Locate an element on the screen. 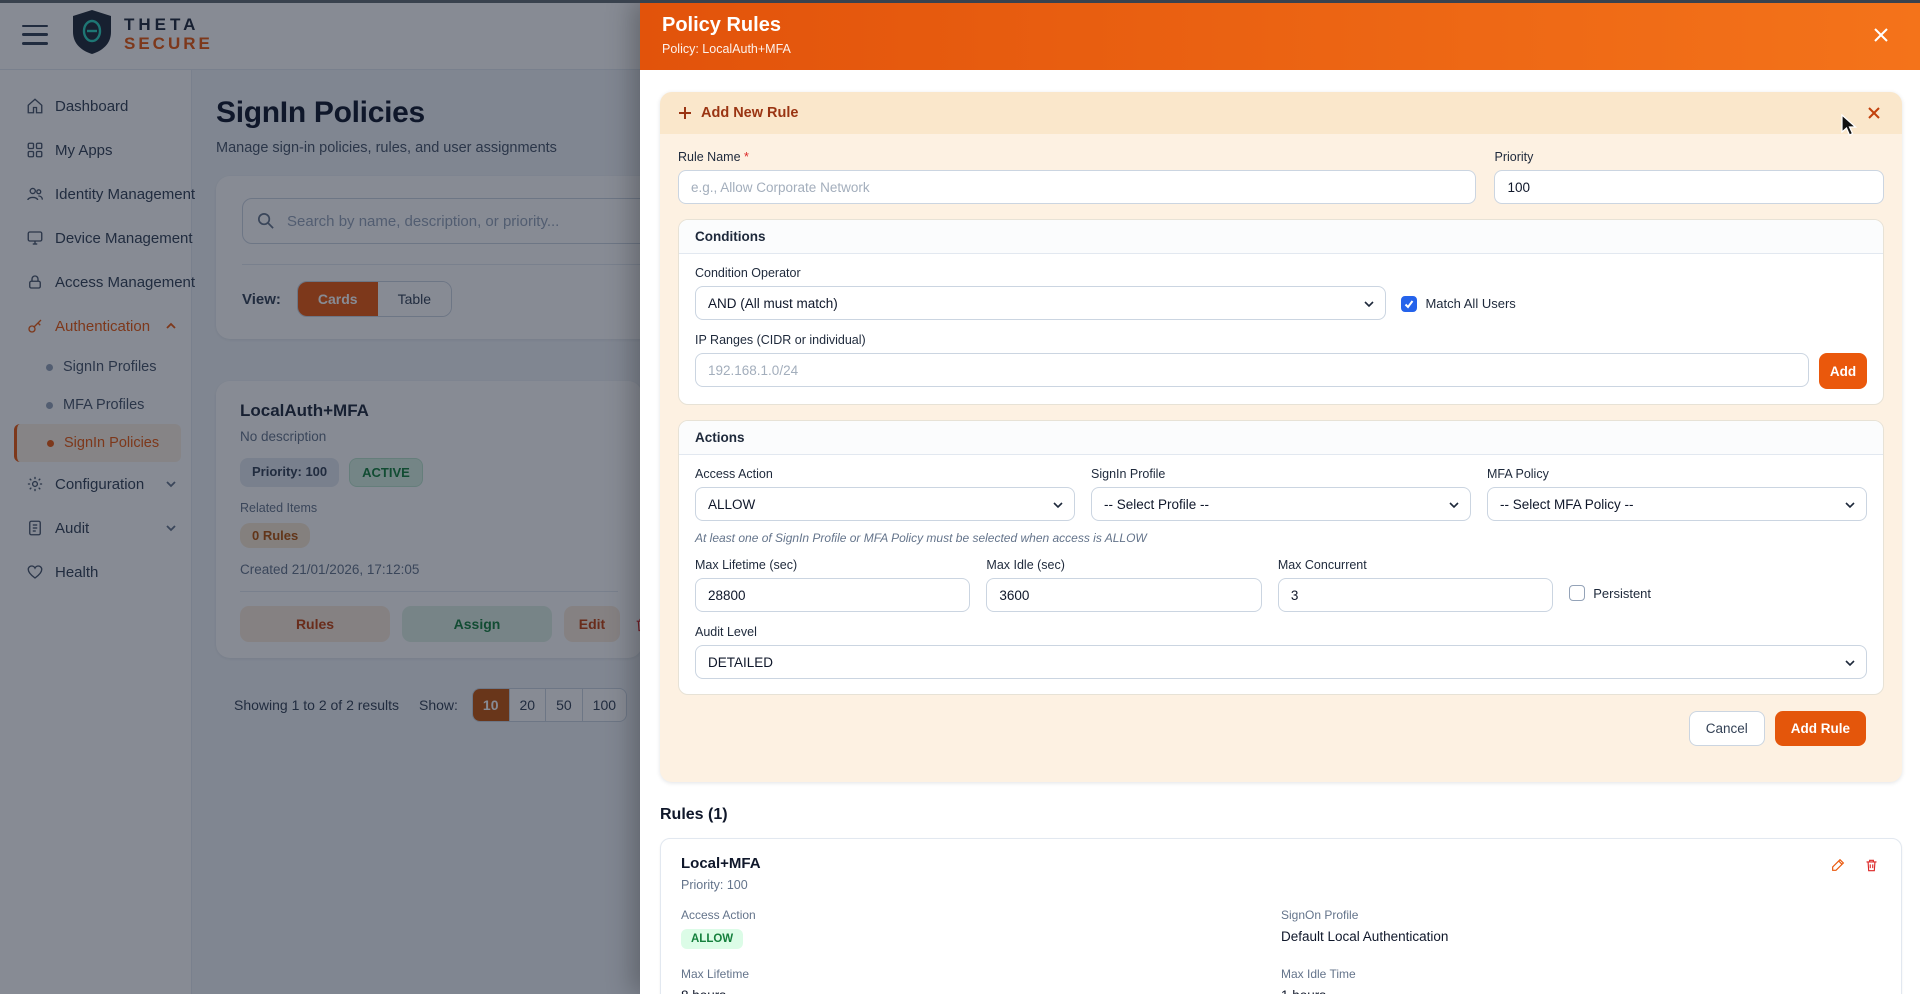  rule-max-idle-value: 1 hours is located at coordinates (1581, 991).